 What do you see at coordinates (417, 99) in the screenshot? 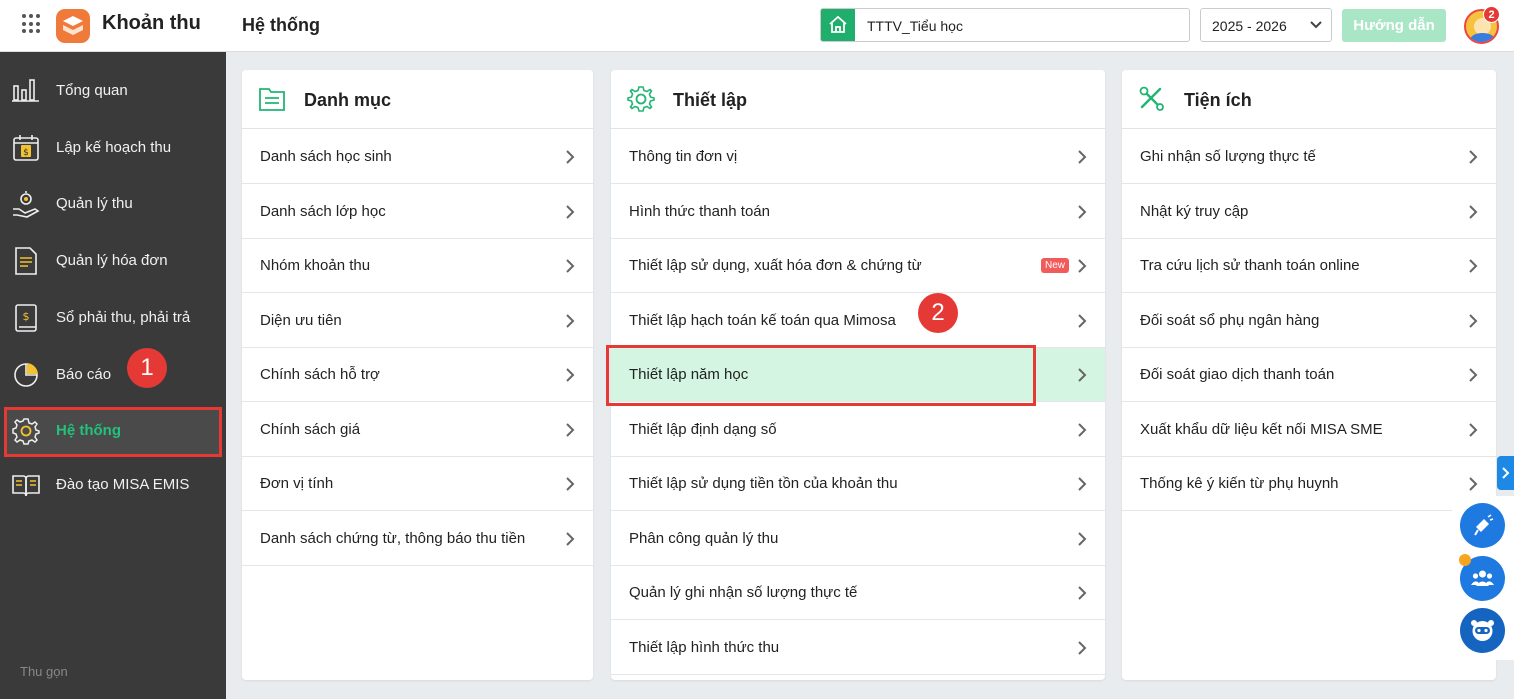
I see `panel-header: Danh mục` at bounding box center [417, 99].